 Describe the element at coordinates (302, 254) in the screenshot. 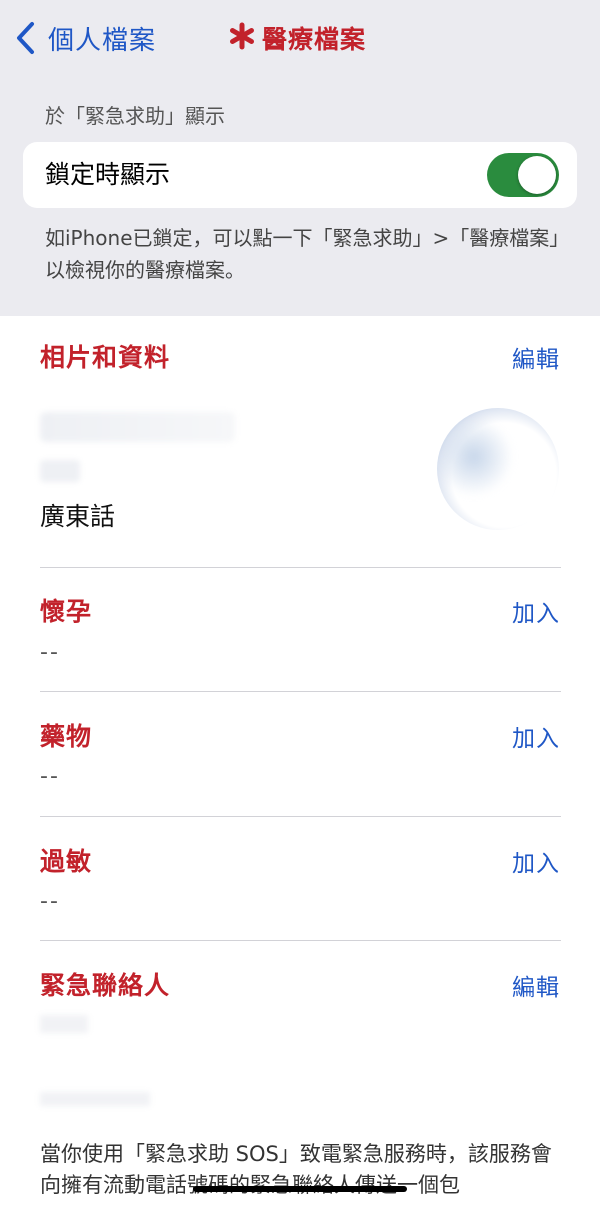

I see `emergency-footer-note: 如iPhone已鎖定，可以點一下「緊急求助」>「醫療檔案」以檢視你的醫療檔案。` at that location.